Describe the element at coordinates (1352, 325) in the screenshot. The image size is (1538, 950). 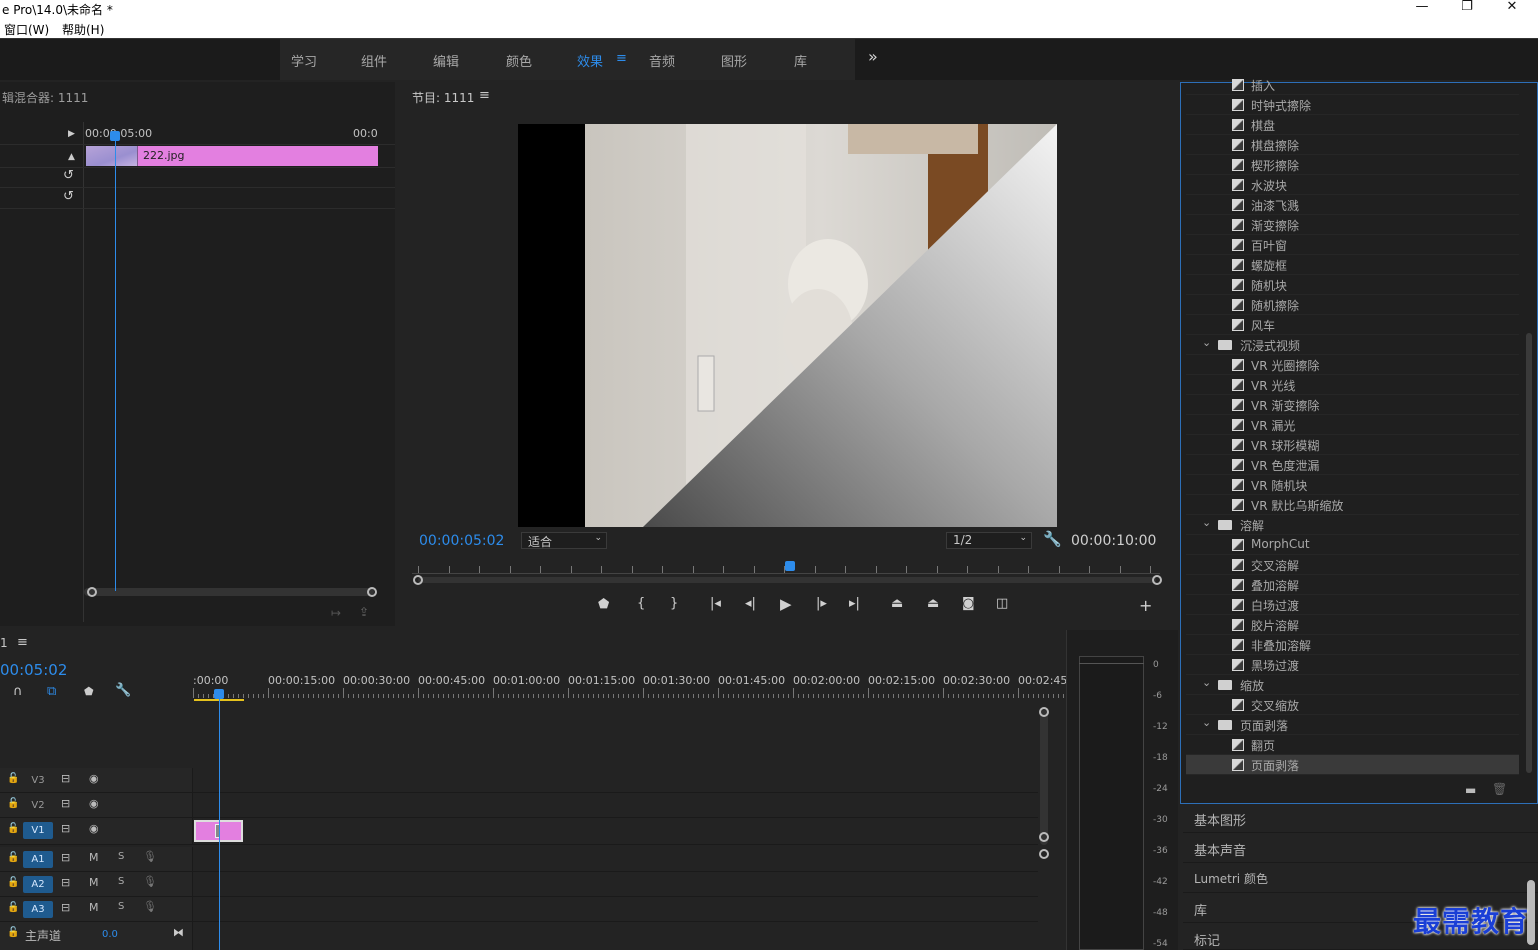
I see `effect-item: 风车` at that location.